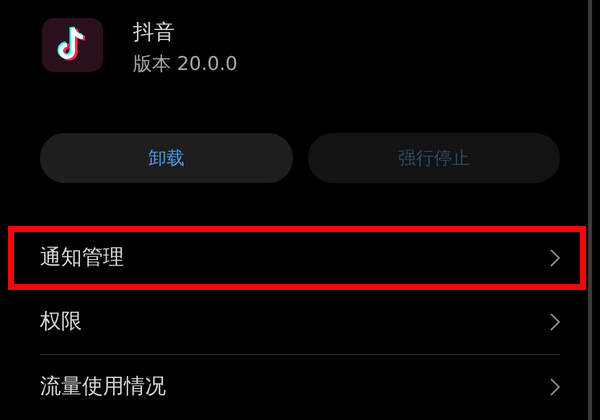 This screenshot has height=420, width=600. Describe the element at coordinates (82, 258) in the screenshot. I see `row-label: 通知管理` at that location.